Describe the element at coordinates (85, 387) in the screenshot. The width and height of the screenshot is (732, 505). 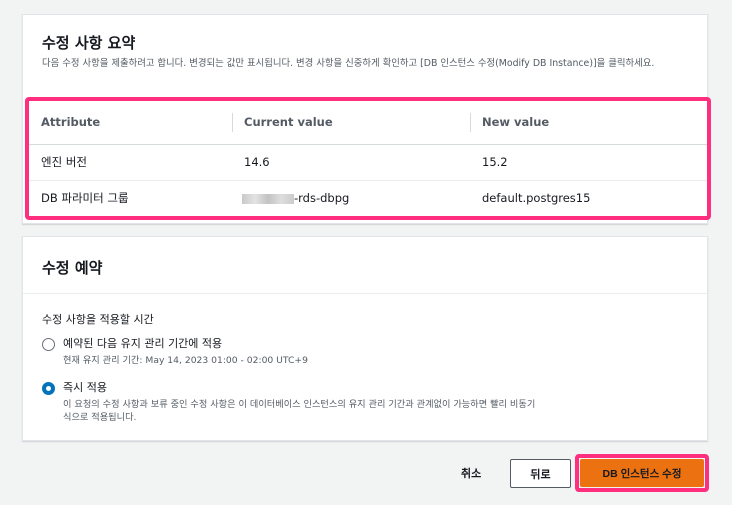
I see `radio-label: 즉시 적용` at that location.